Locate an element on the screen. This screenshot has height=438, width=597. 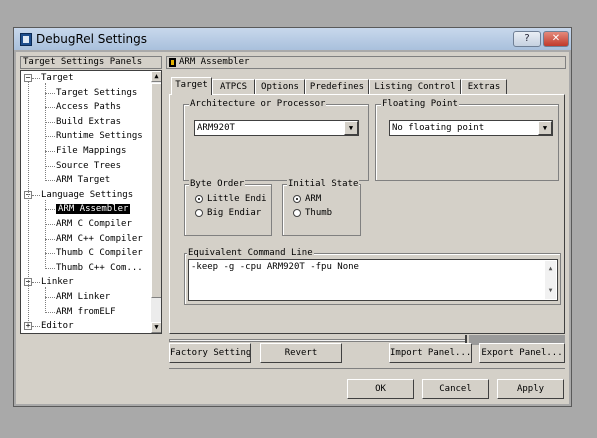
arch-select: ARM920T ▼ is located at coordinates (276, 128).